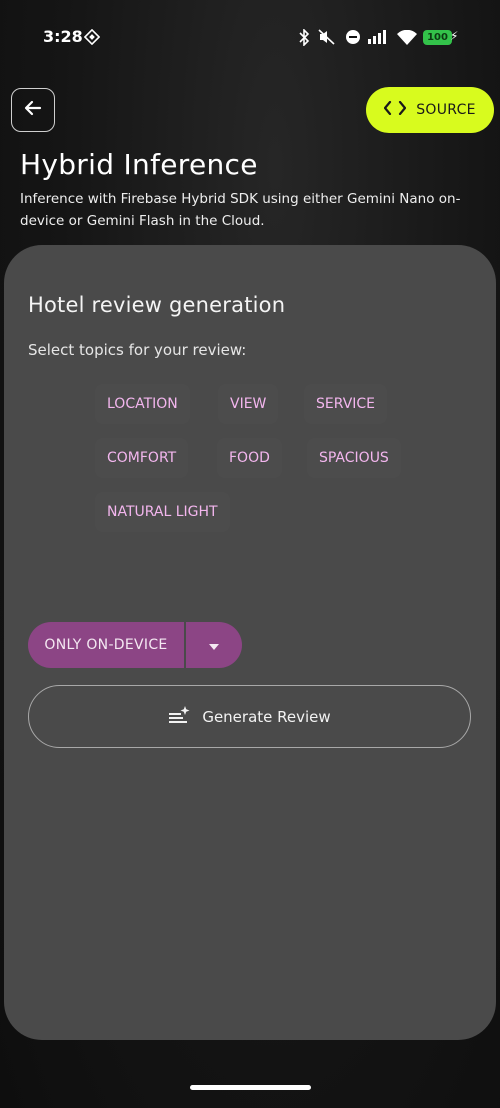 This screenshot has height=1108, width=500. What do you see at coordinates (63, 36) in the screenshot?
I see `status-time: 3:28` at bounding box center [63, 36].